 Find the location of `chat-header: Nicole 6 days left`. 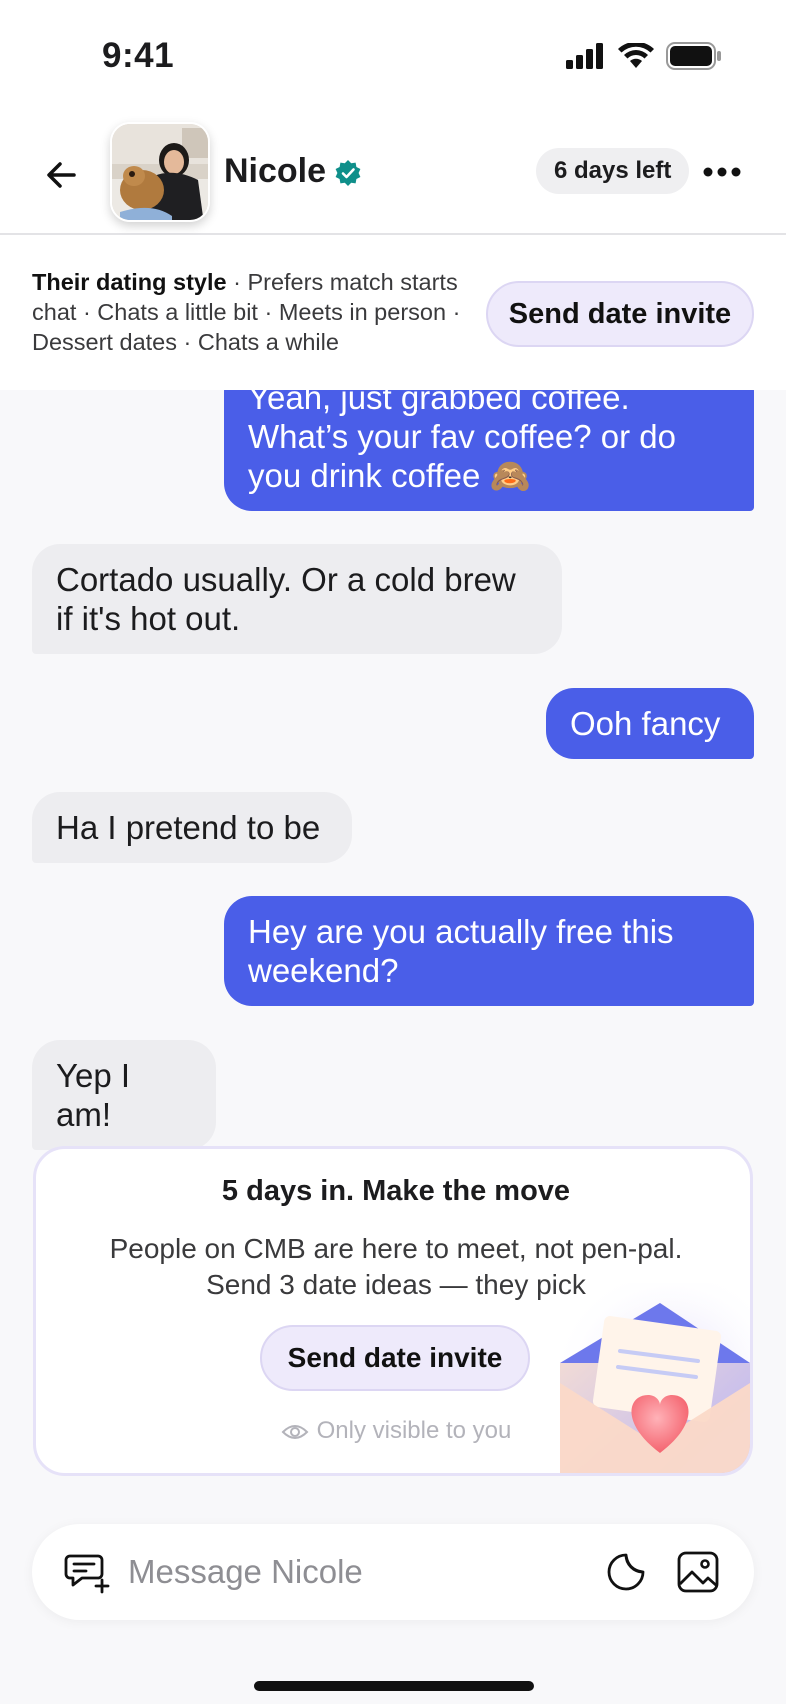

chat-header: Nicole 6 days left is located at coordinates (393, 172).